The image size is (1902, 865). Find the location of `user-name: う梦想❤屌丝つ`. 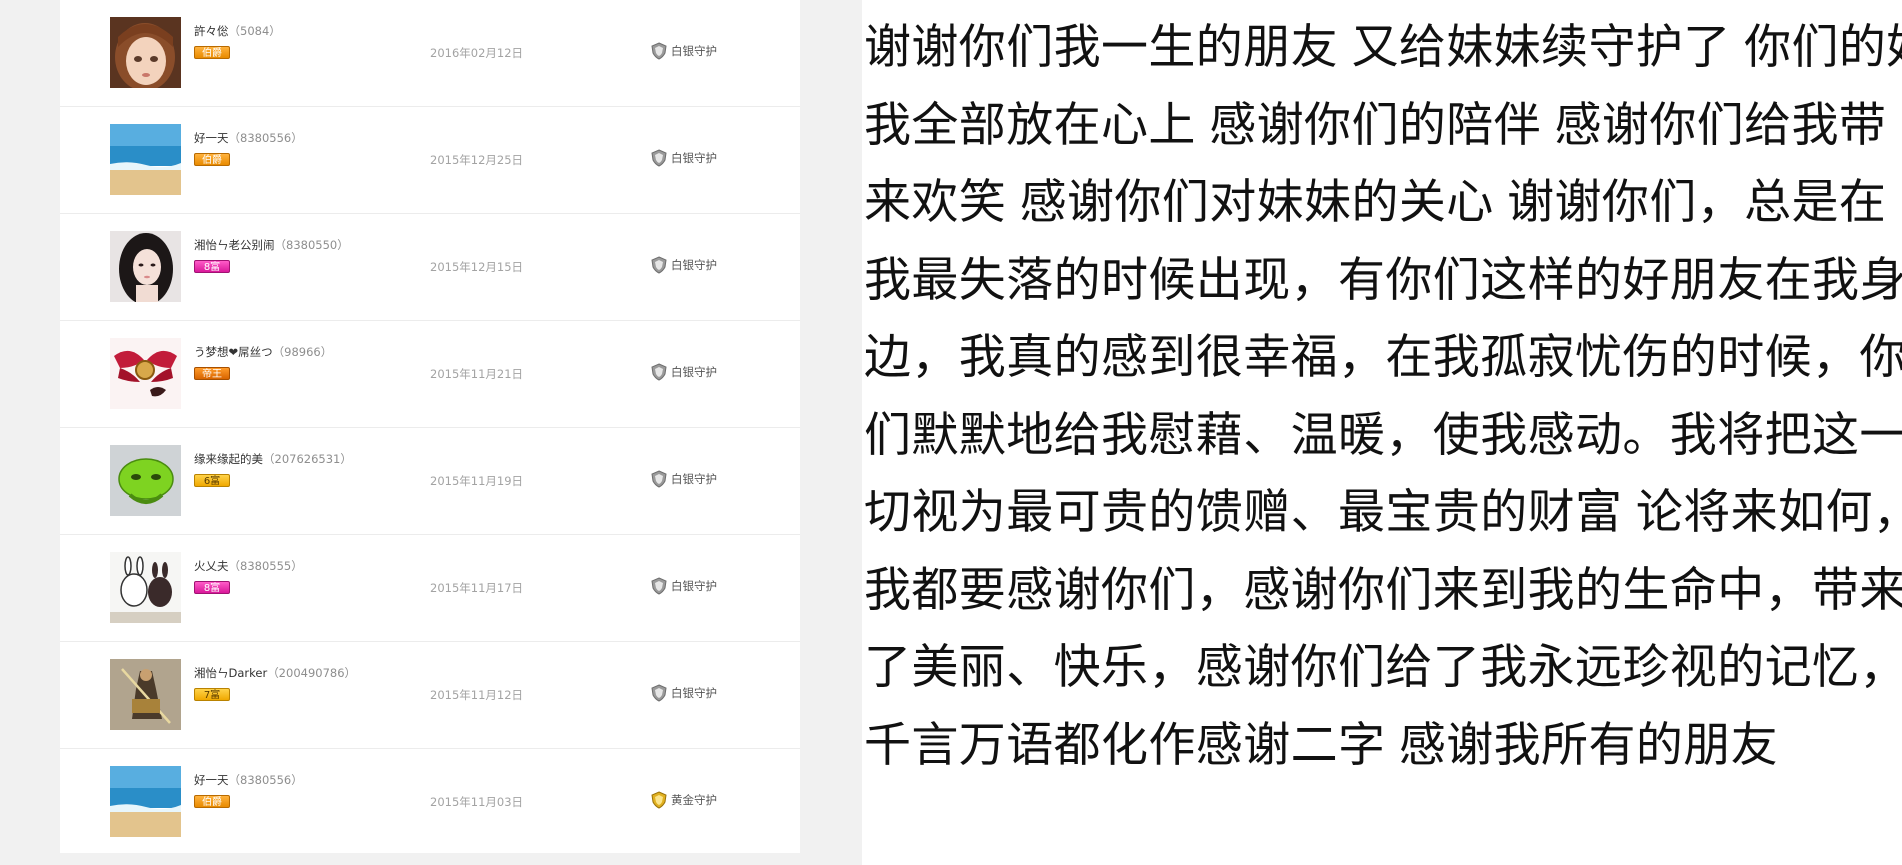

user-name: う梦想❤屌丝つ is located at coordinates (233, 352).